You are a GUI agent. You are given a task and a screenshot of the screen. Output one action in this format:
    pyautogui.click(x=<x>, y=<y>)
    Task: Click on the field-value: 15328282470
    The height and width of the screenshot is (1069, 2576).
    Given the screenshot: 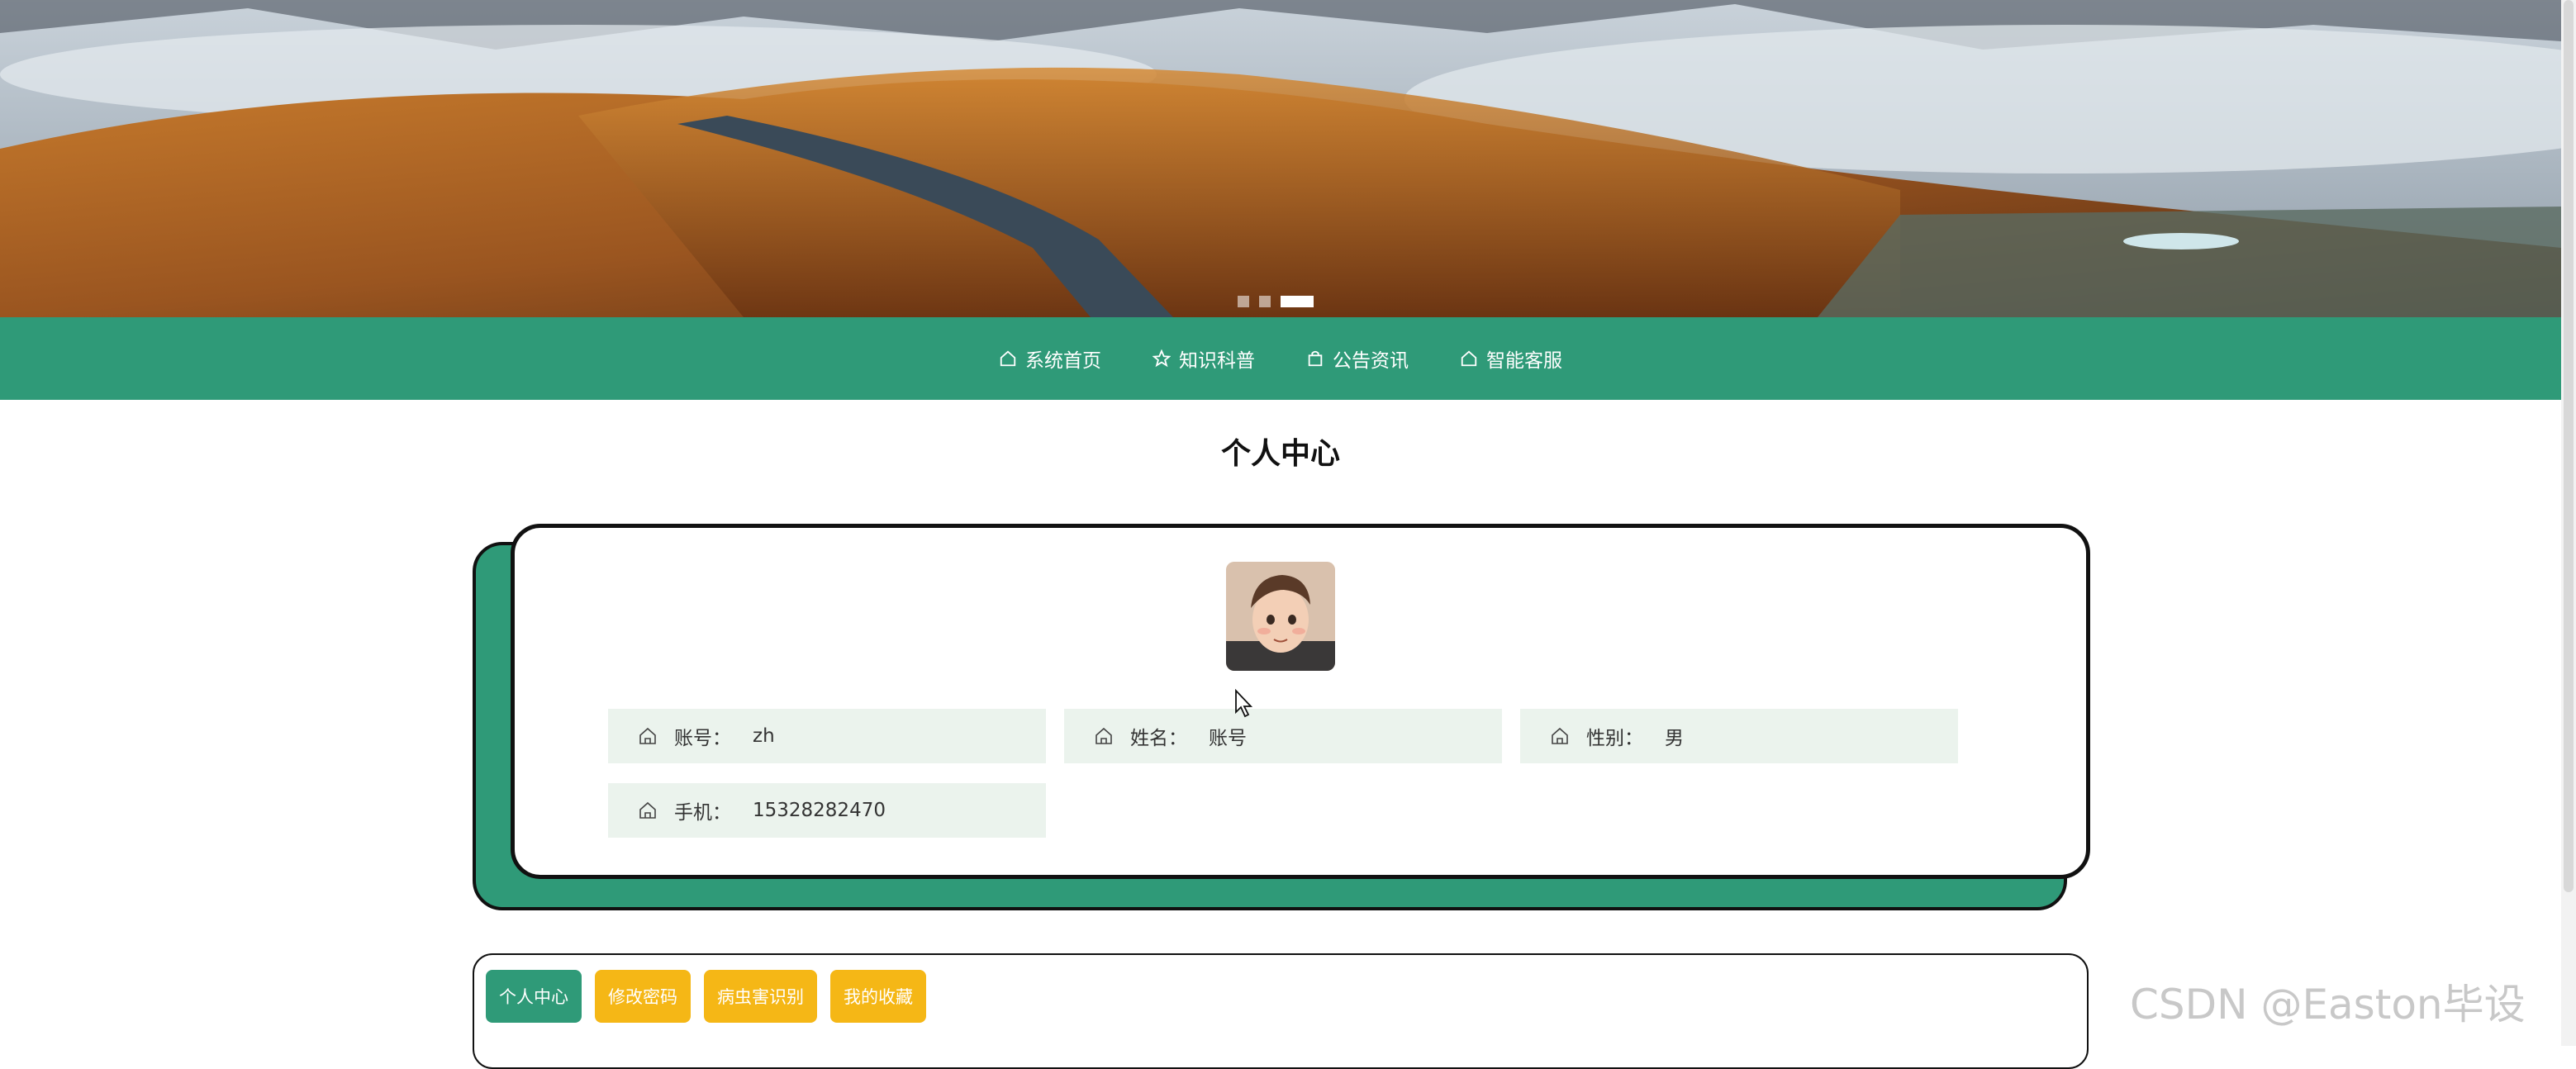 What is the action you would take?
    pyautogui.click(x=819, y=810)
    